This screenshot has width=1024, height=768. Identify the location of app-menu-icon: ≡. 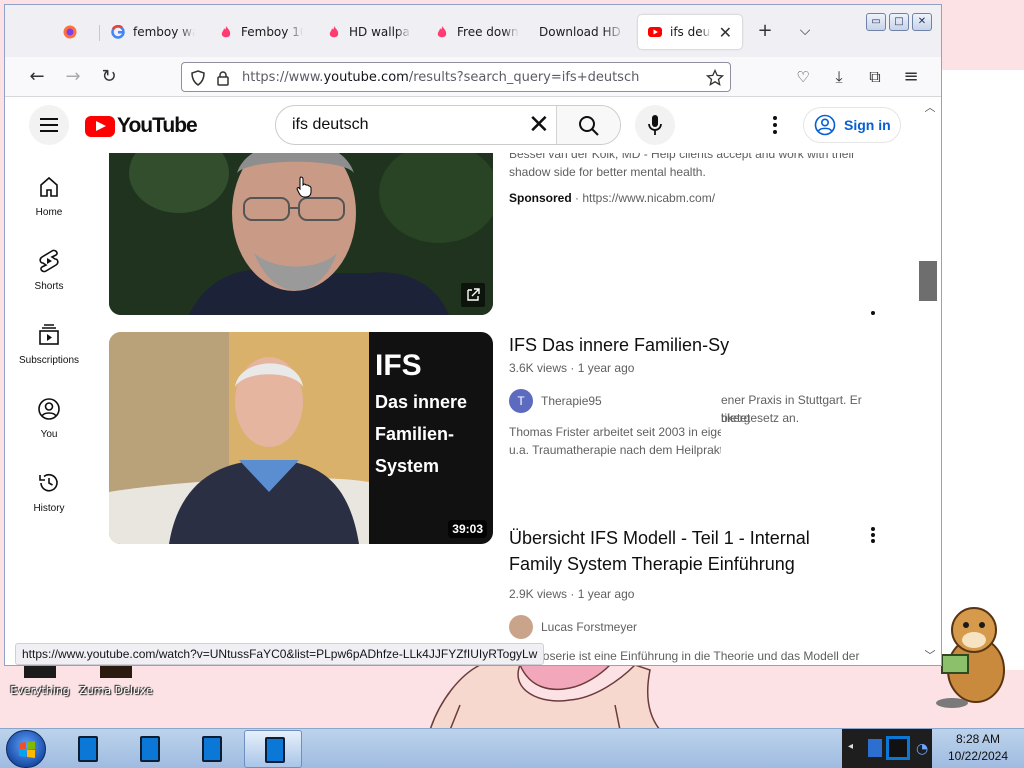
(911, 77).